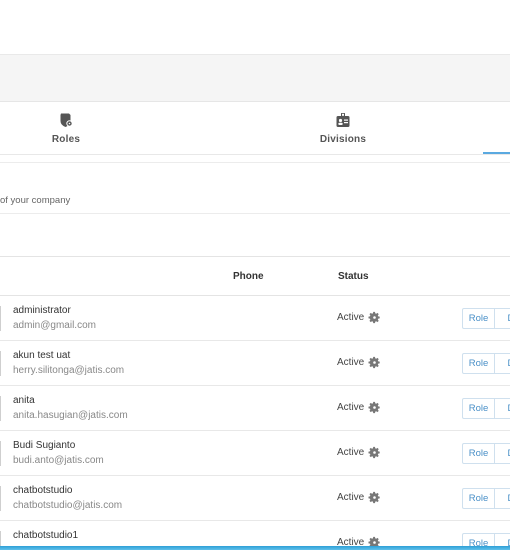 Image resolution: width=510 pixels, height=550 pixels. Describe the element at coordinates (496, 153) in the screenshot. I see `active-tab-indicator` at that location.